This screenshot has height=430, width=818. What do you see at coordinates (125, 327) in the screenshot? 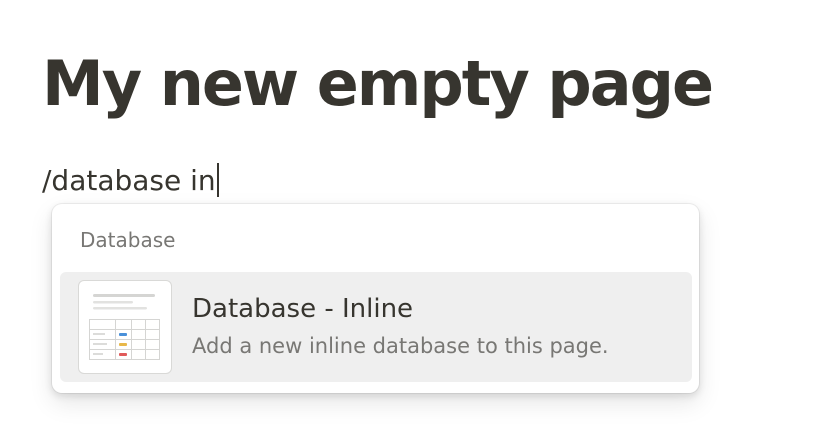
I see `inline-database-thumbnail-icon` at bounding box center [125, 327].